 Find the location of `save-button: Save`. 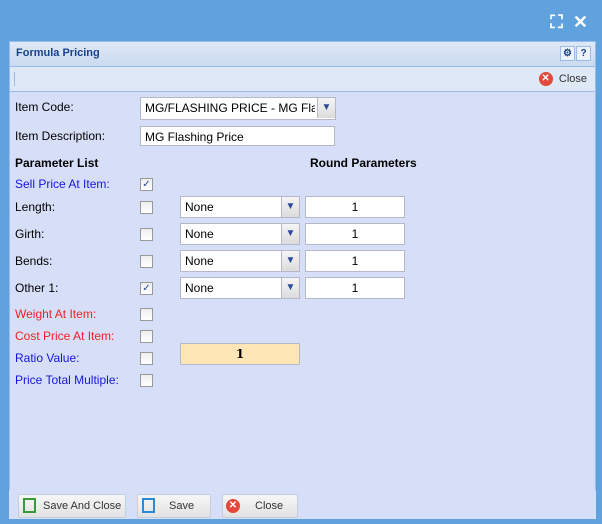

save-button: Save is located at coordinates (174, 506).